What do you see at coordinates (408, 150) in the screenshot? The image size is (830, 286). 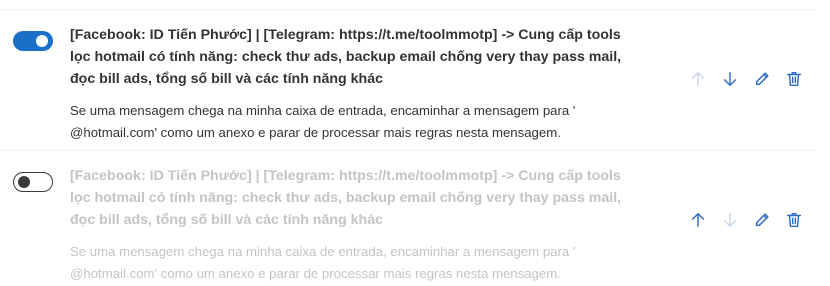 I see `divider-between-rules` at bounding box center [408, 150].